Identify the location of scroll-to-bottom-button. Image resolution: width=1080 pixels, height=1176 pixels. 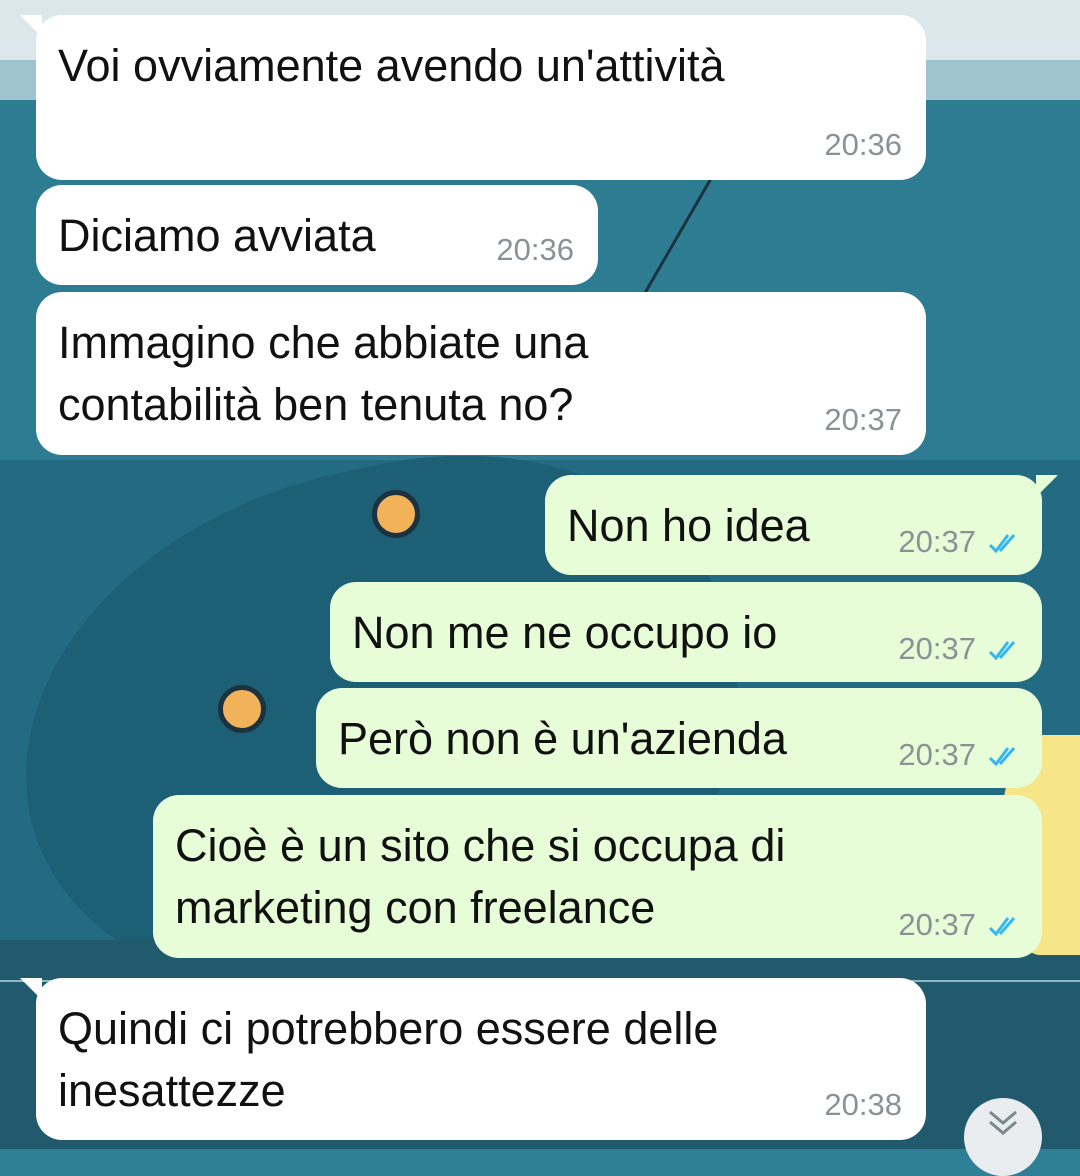
(1003, 1137).